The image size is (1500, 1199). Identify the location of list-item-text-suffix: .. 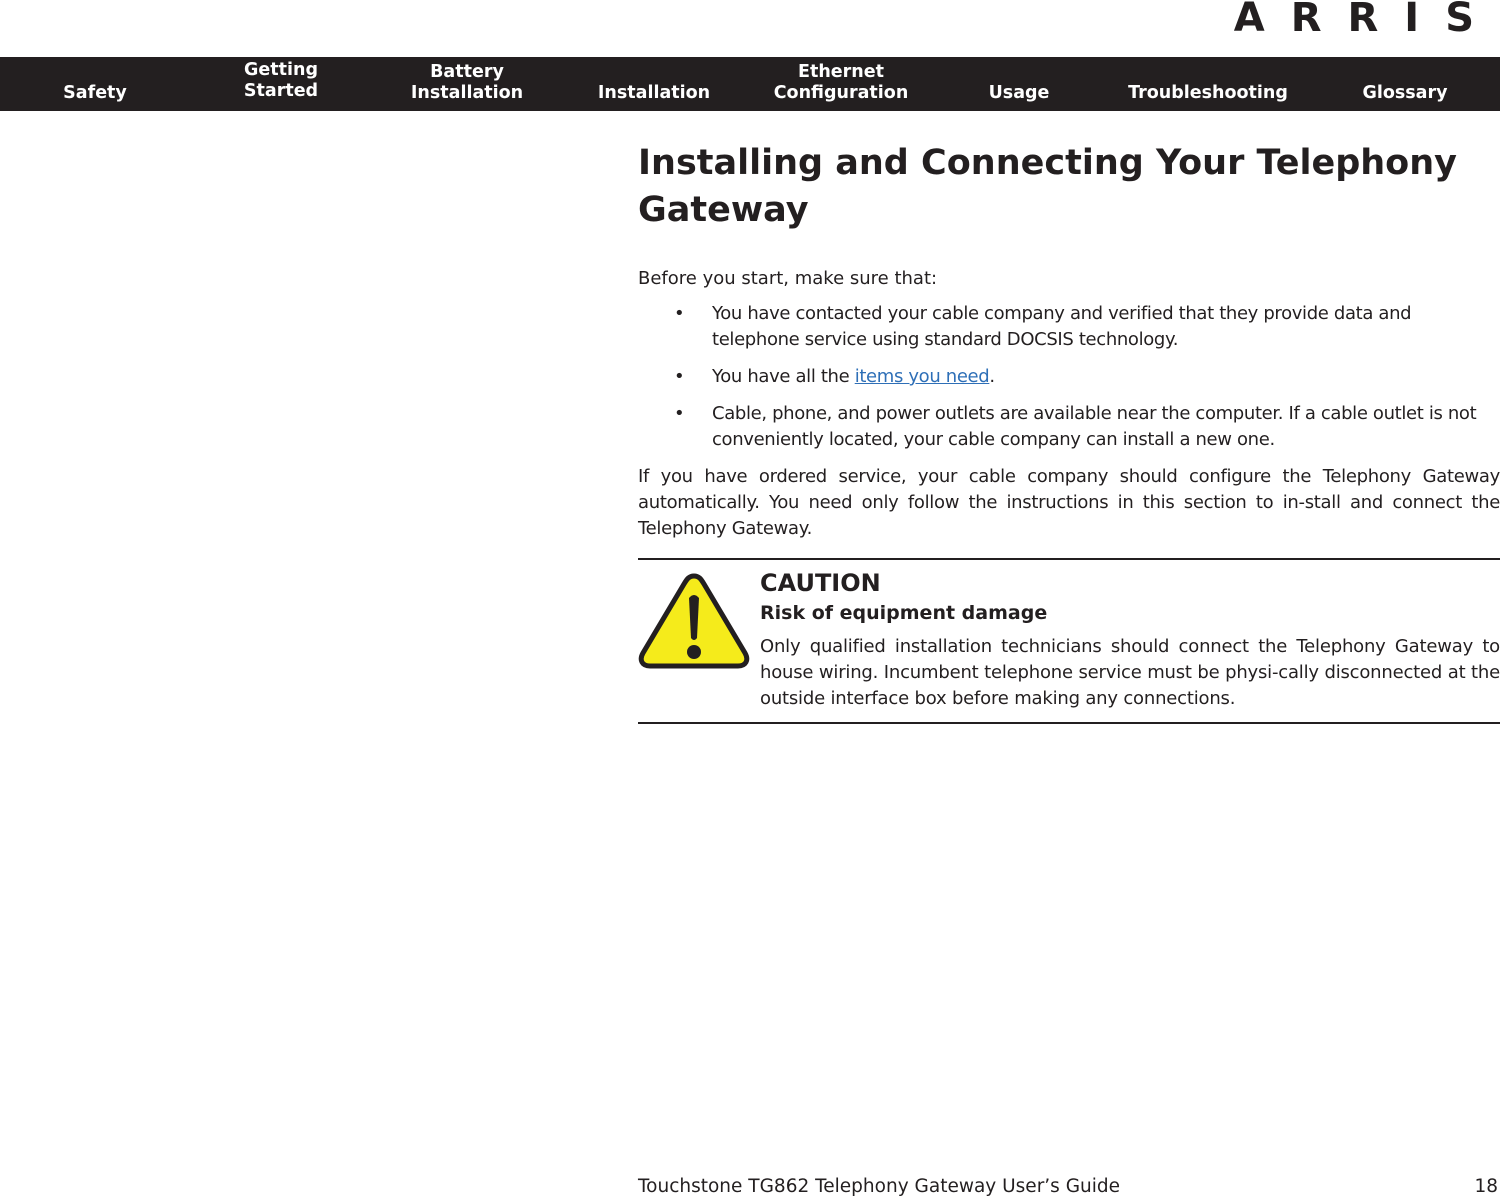
(992, 376).